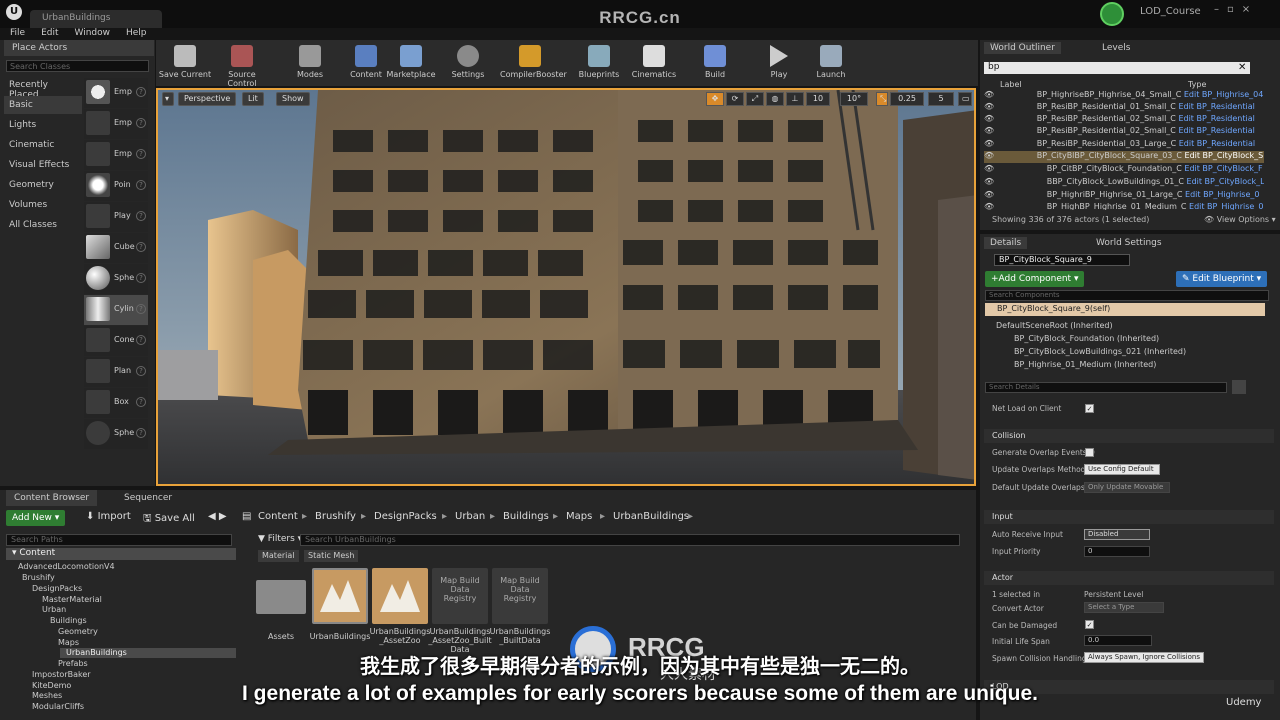 Image resolution: width=1280 pixels, height=720 pixels. I want to click on marketplace-button: Marketplace, so click(411, 63).